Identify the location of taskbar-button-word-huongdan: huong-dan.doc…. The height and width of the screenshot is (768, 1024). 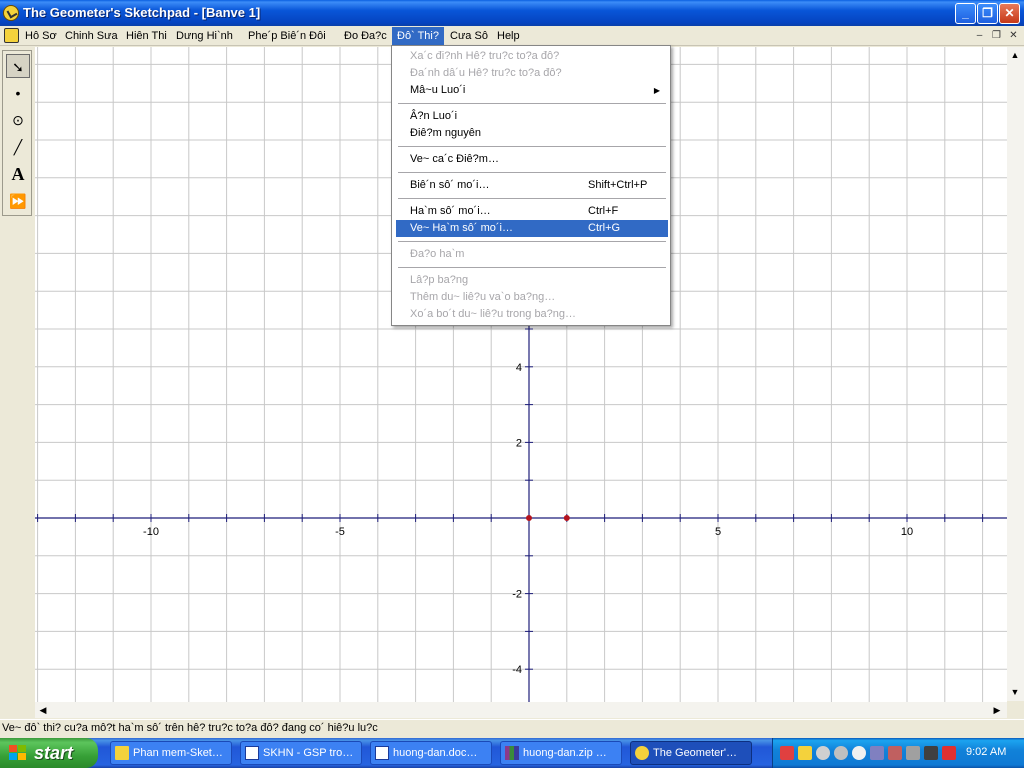
(431, 753).